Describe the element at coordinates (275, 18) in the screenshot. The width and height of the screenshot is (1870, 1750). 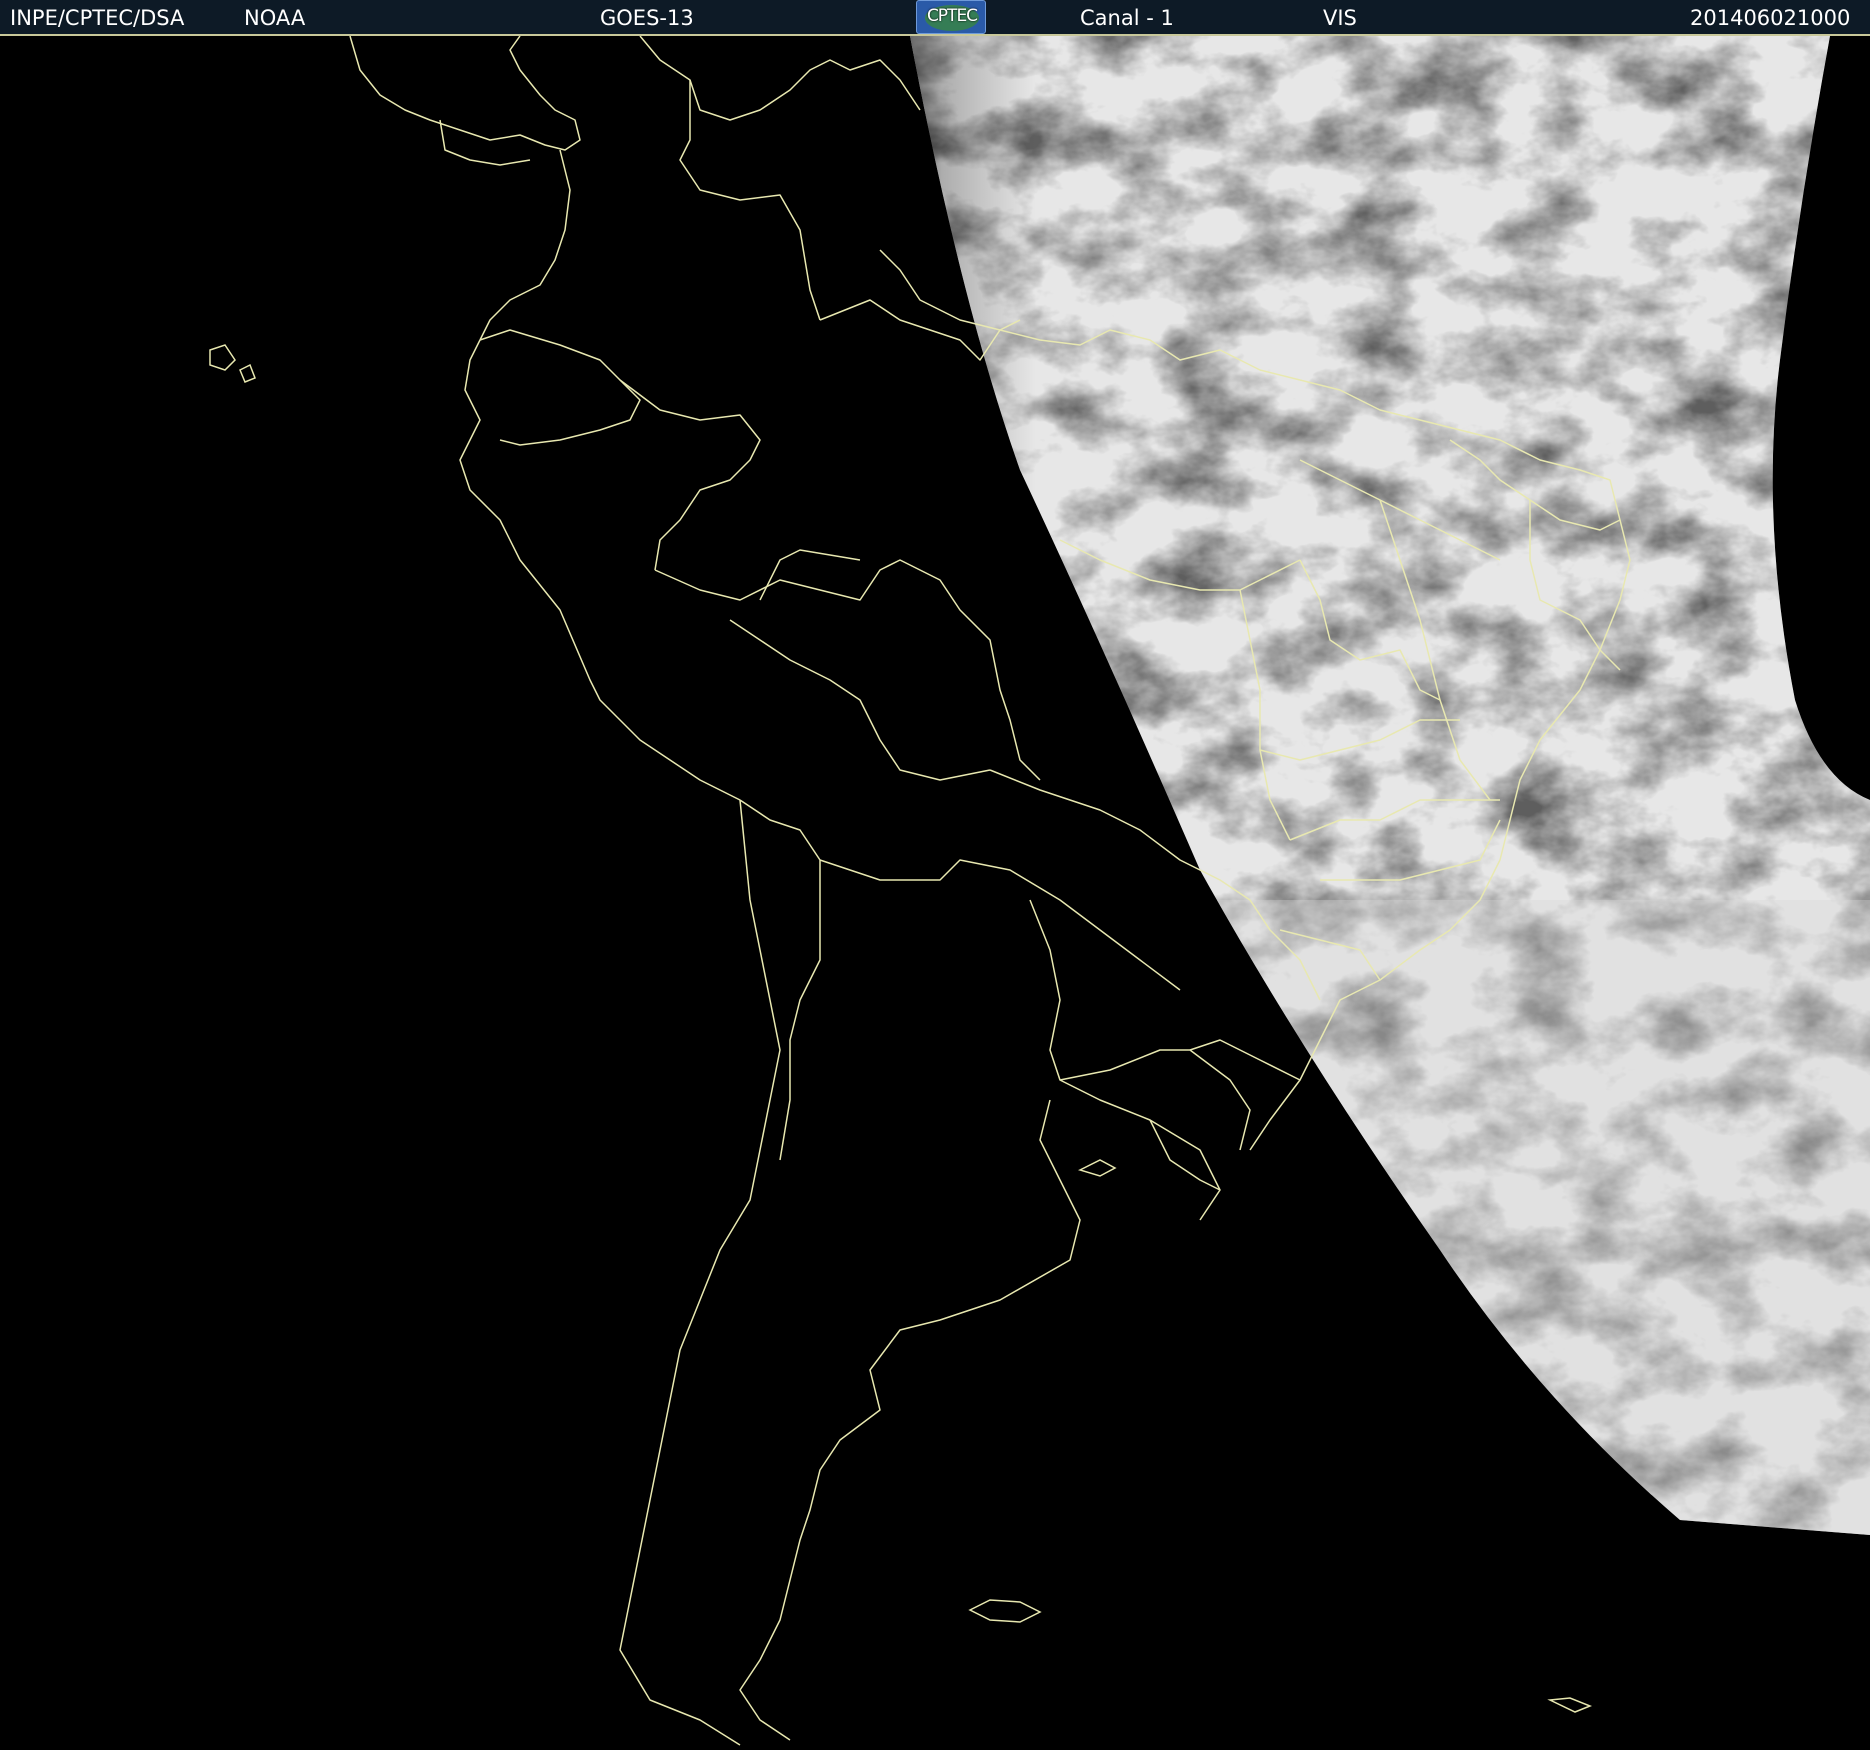
I see `source-label: NOAA` at that location.